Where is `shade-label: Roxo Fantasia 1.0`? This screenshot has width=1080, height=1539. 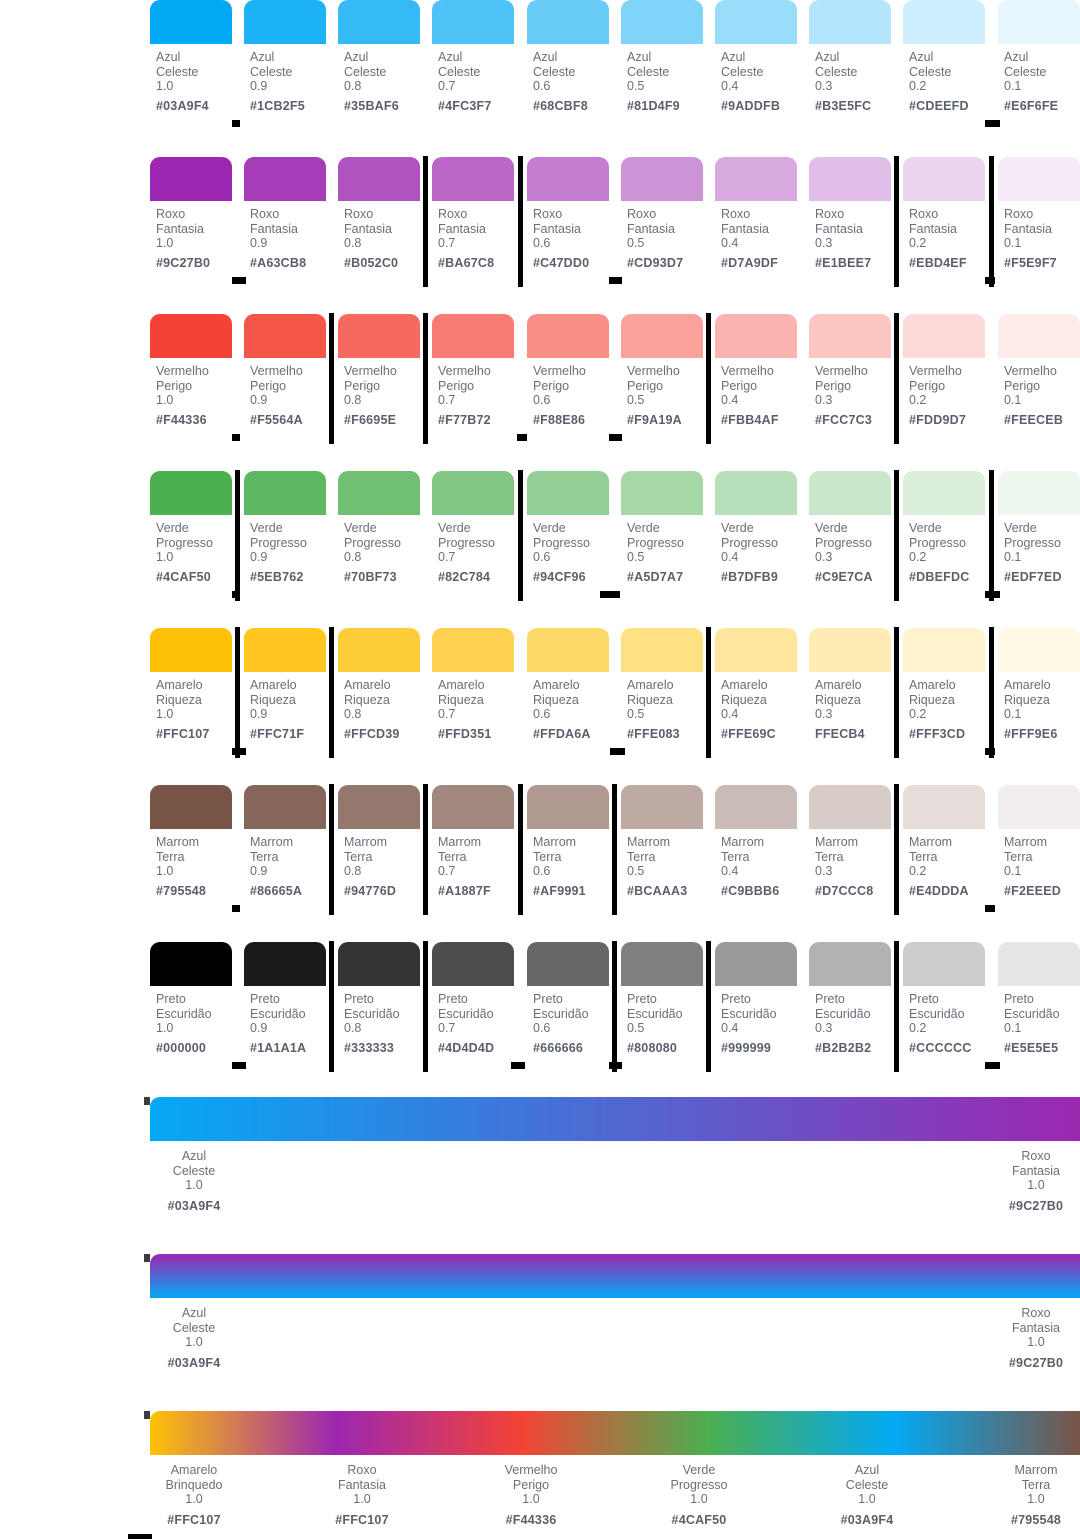 shade-label: Roxo Fantasia 1.0 is located at coordinates (180, 229).